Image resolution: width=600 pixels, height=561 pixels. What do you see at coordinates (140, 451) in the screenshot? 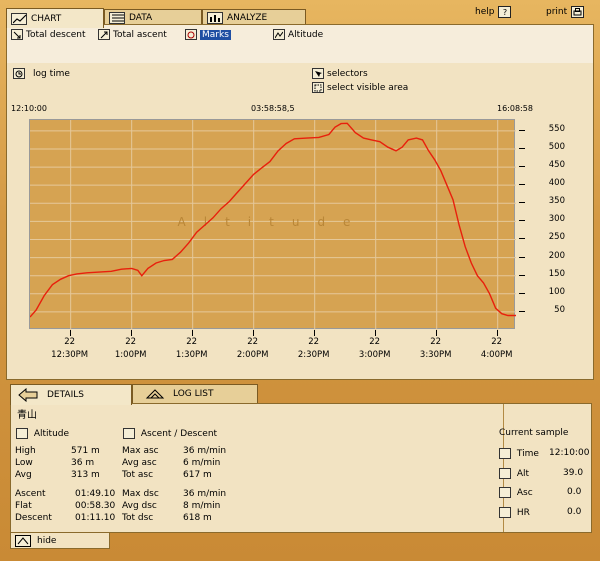
I see `max-asc-label: Max asc` at bounding box center [140, 451].